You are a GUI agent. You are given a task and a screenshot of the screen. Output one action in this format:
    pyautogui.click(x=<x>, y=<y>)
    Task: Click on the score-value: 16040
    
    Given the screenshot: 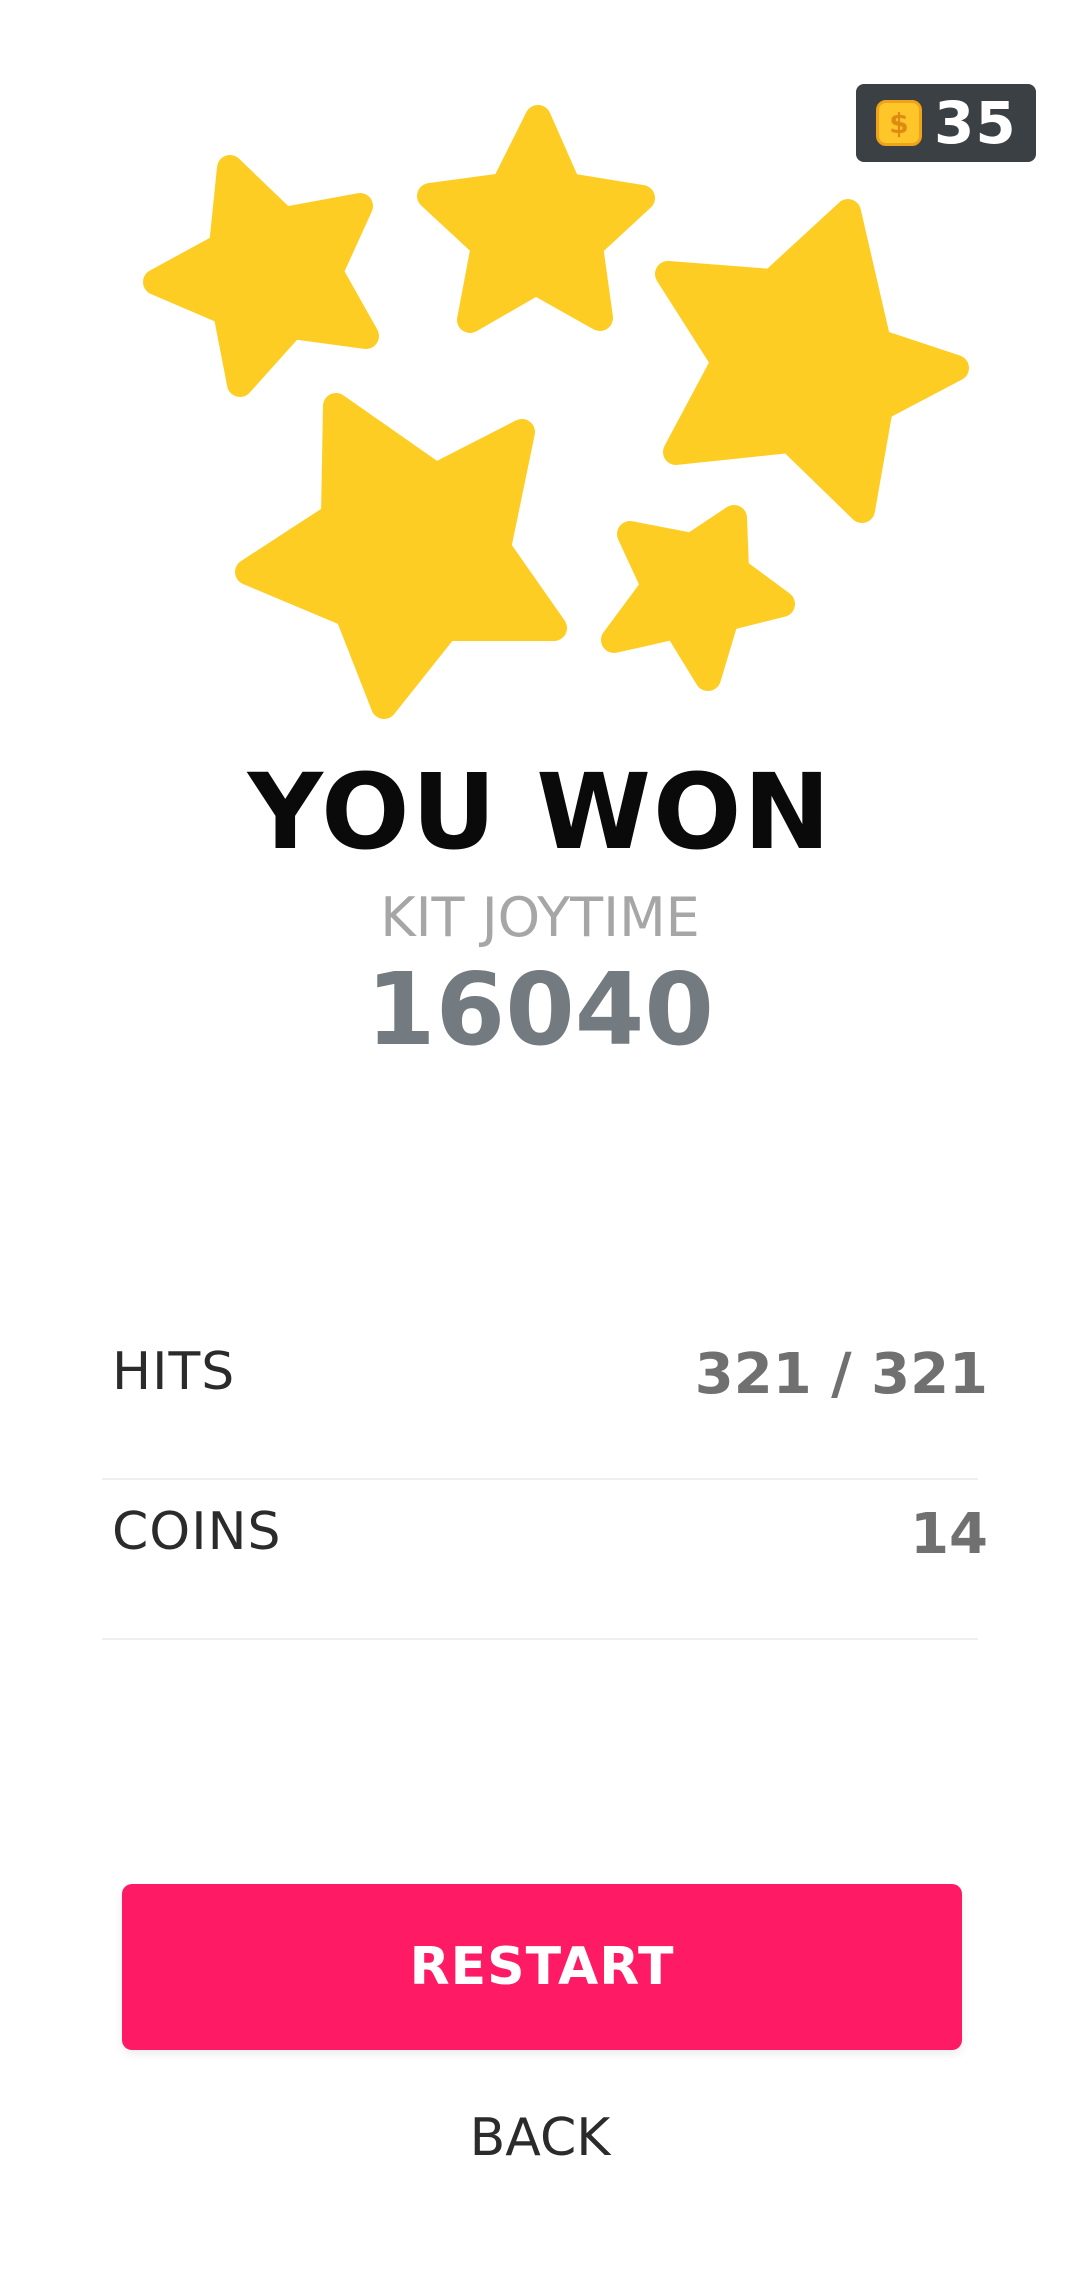 What is the action you would take?
    pyautogui.click(x=540, y=1009)
    